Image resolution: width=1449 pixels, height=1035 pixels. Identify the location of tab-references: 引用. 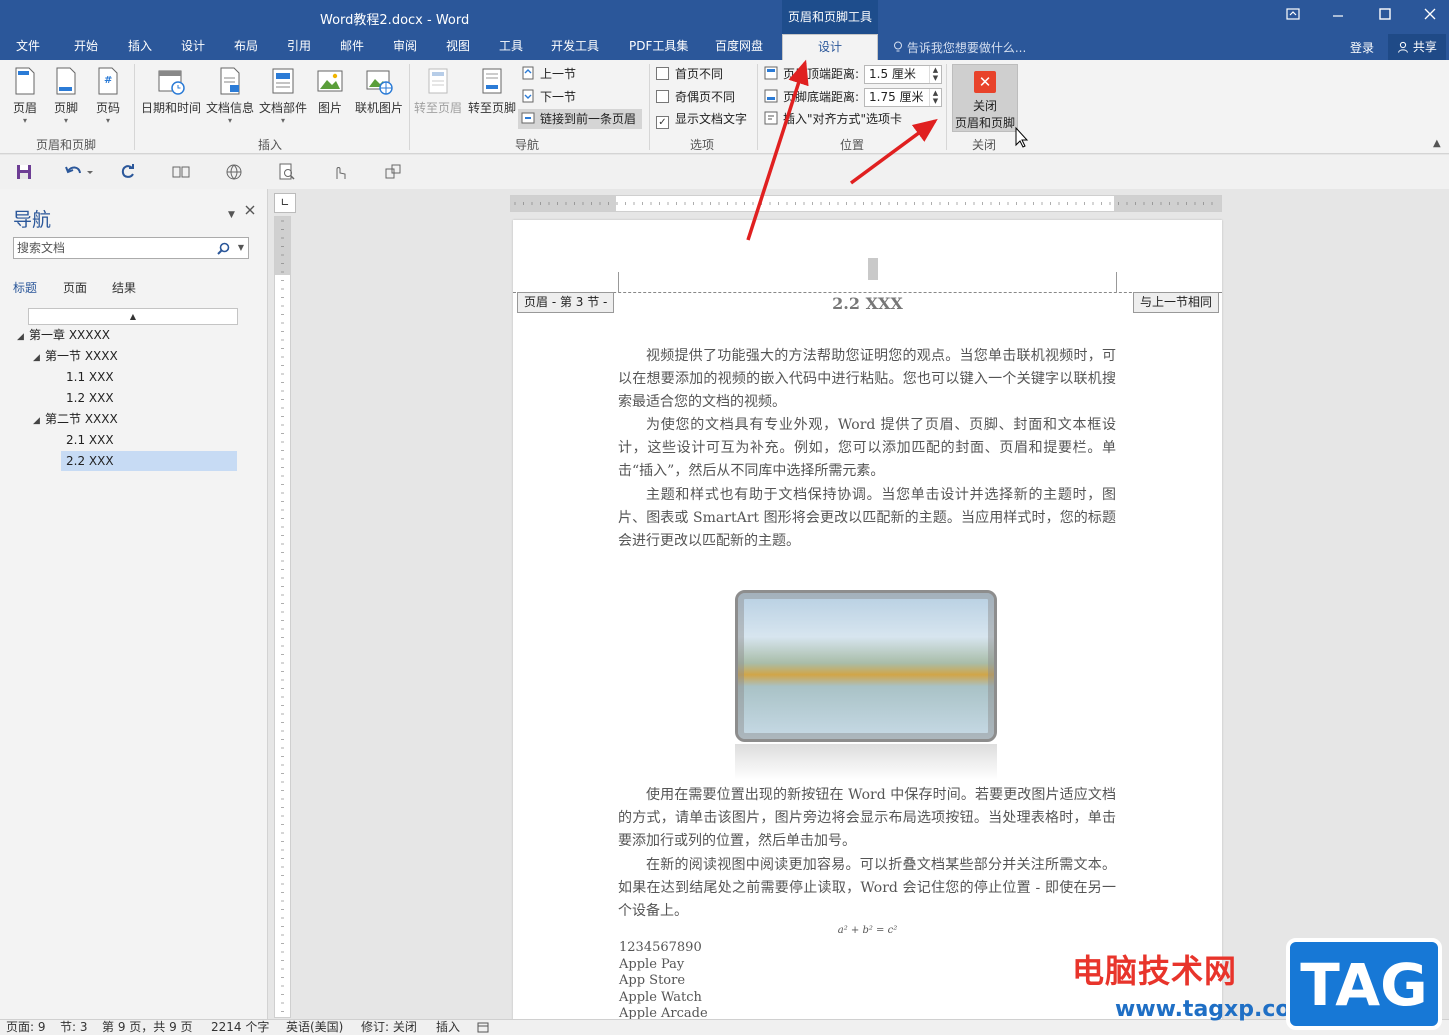
(299, 47).